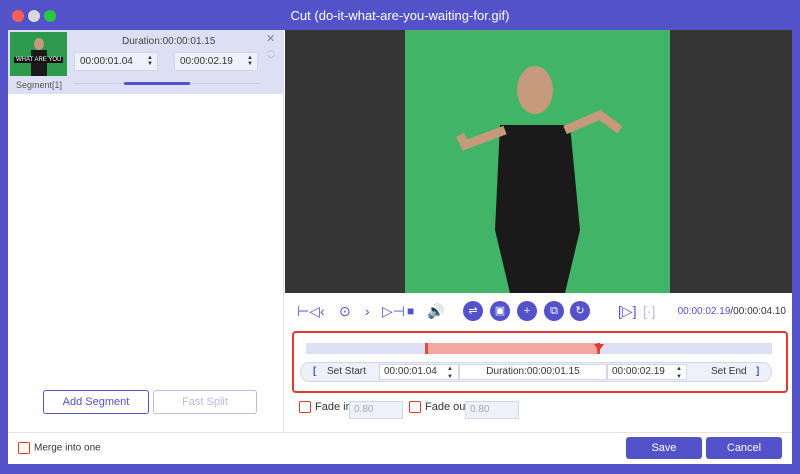 This screenshot has height=474, width=800. What do you see at coordinates (308, 311) in the screenshot?
I see `skip-to-start-icon: ⊢◁` at bounding box center [308, 311].